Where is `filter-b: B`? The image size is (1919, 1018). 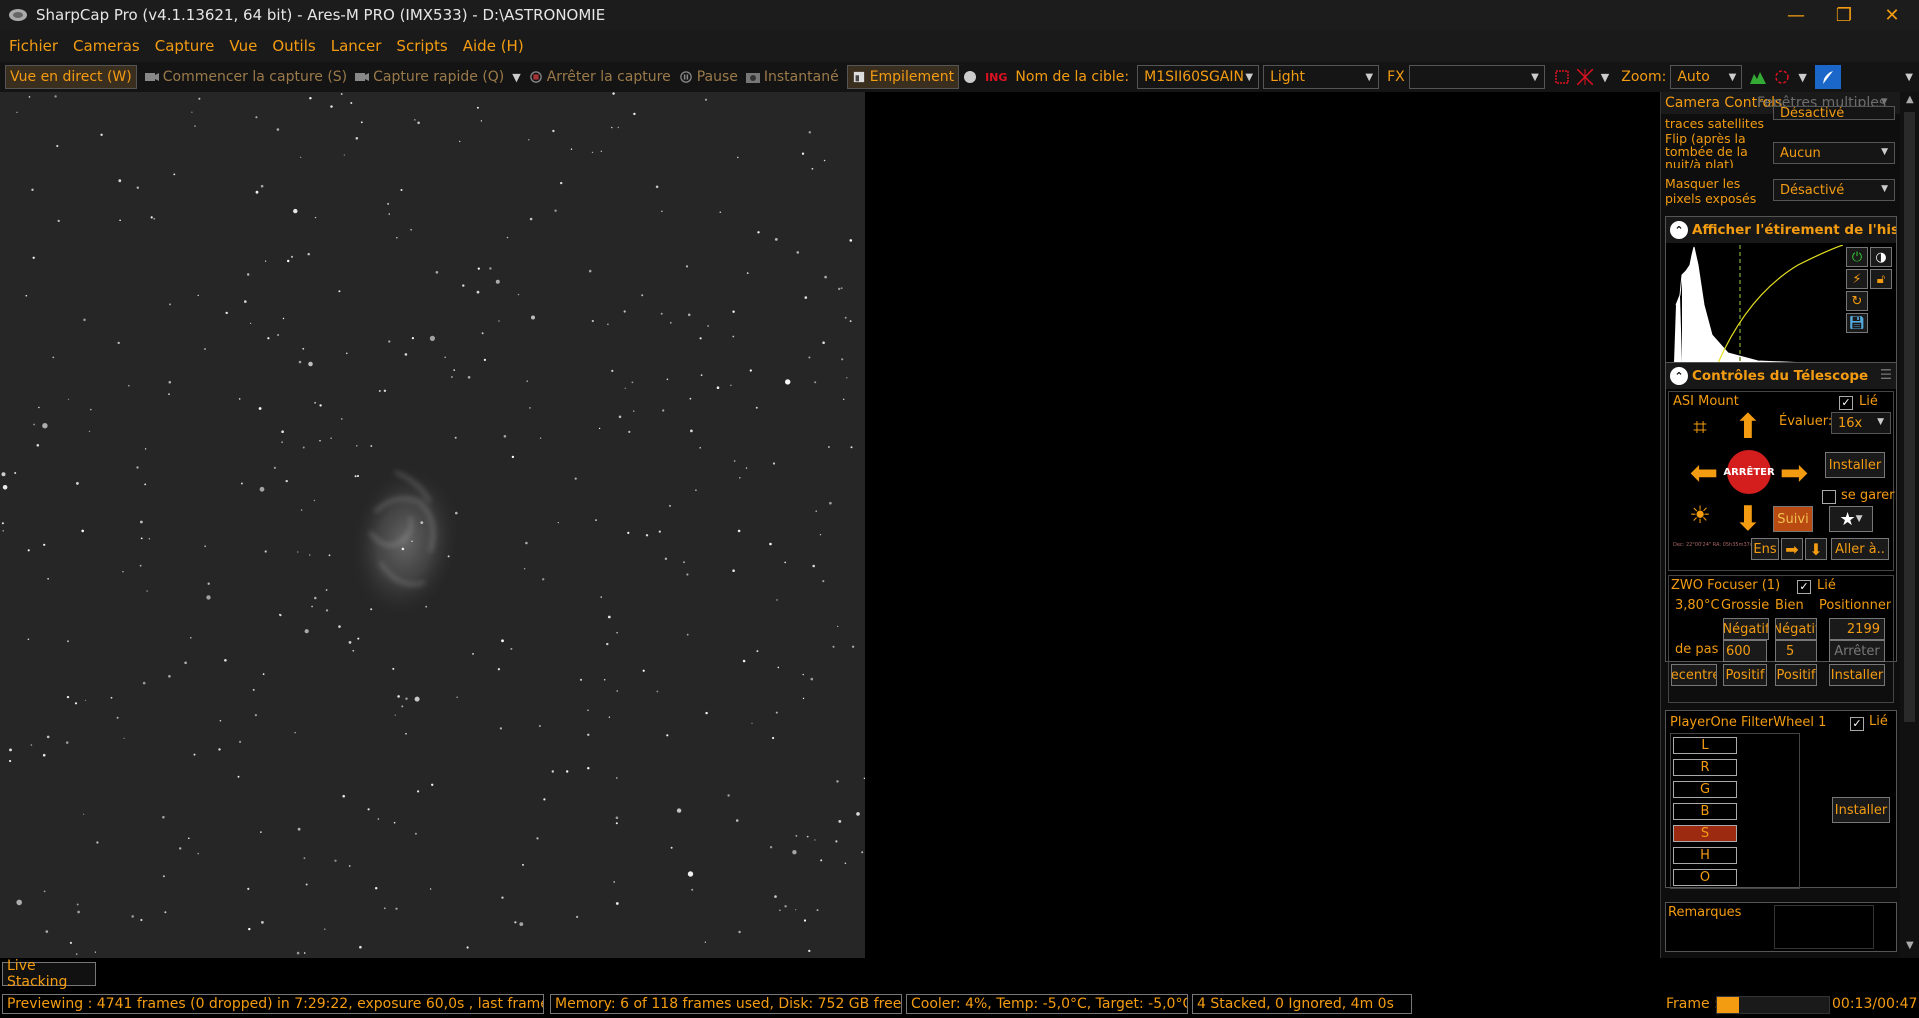 filter-b: B is located at coordinates (1705, 811).